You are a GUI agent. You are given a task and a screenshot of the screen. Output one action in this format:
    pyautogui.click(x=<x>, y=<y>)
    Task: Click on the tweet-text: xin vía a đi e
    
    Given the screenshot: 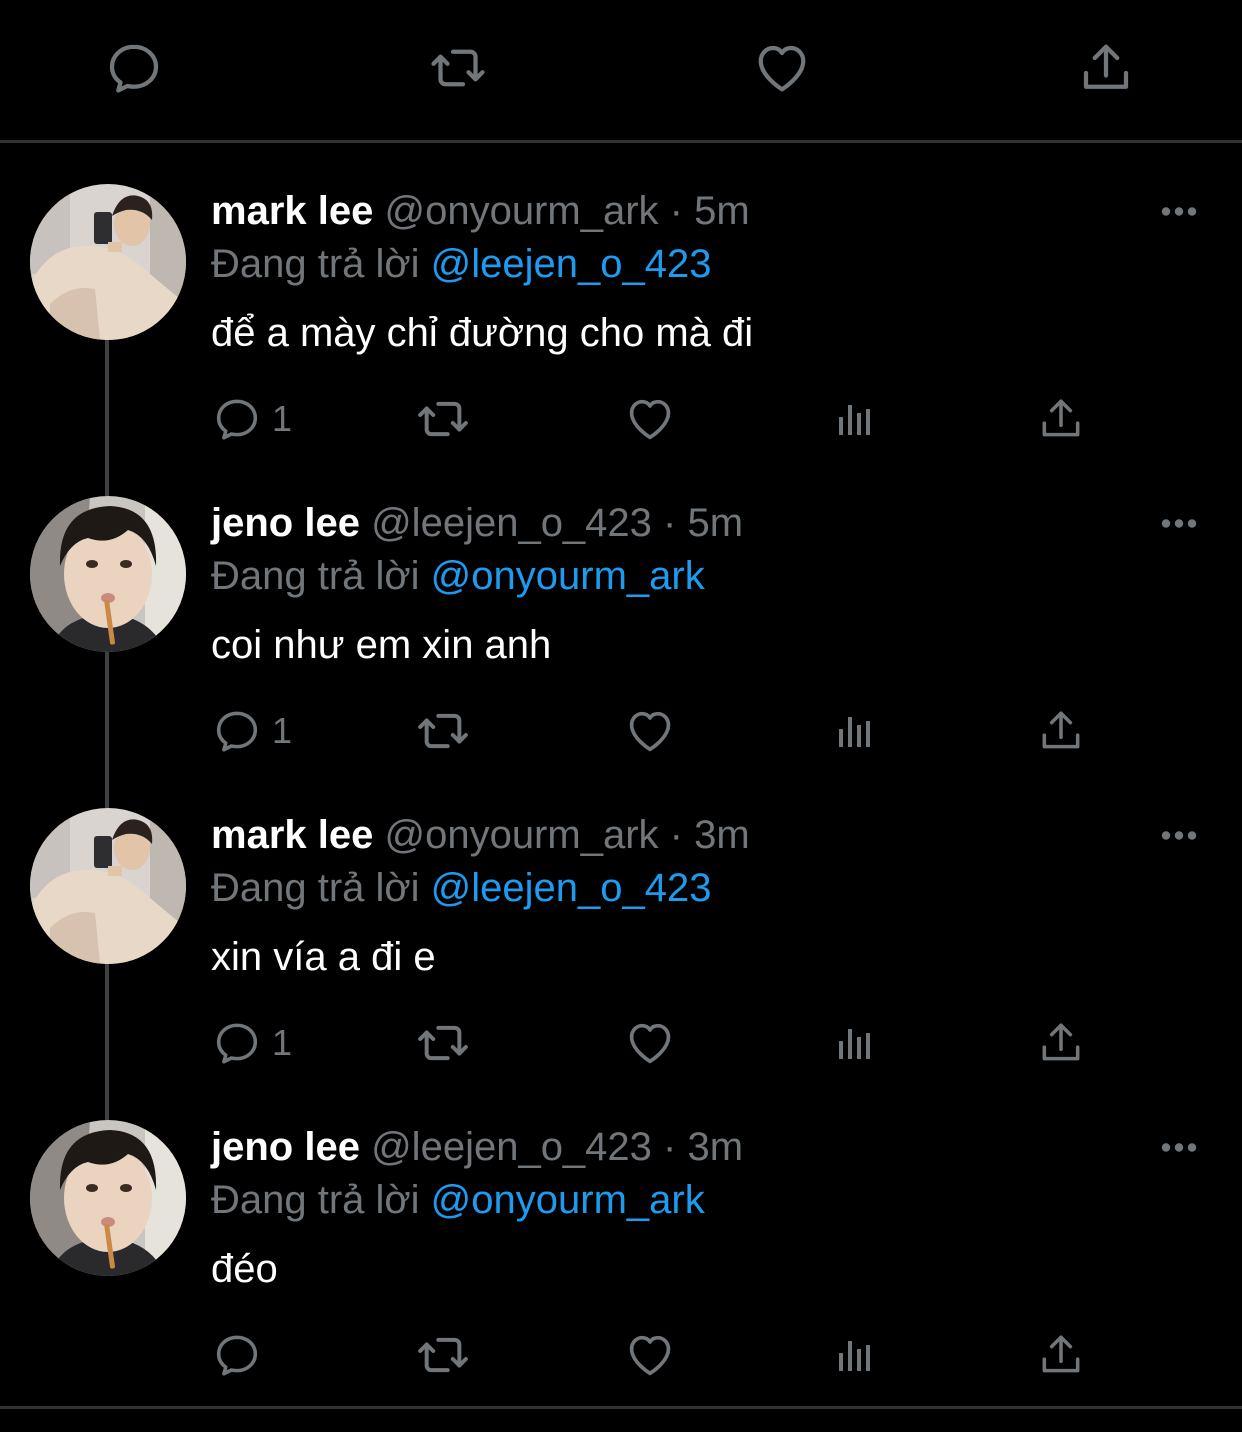 What is the action you would take?
    pyautogui.click(x=323, y=957)
    